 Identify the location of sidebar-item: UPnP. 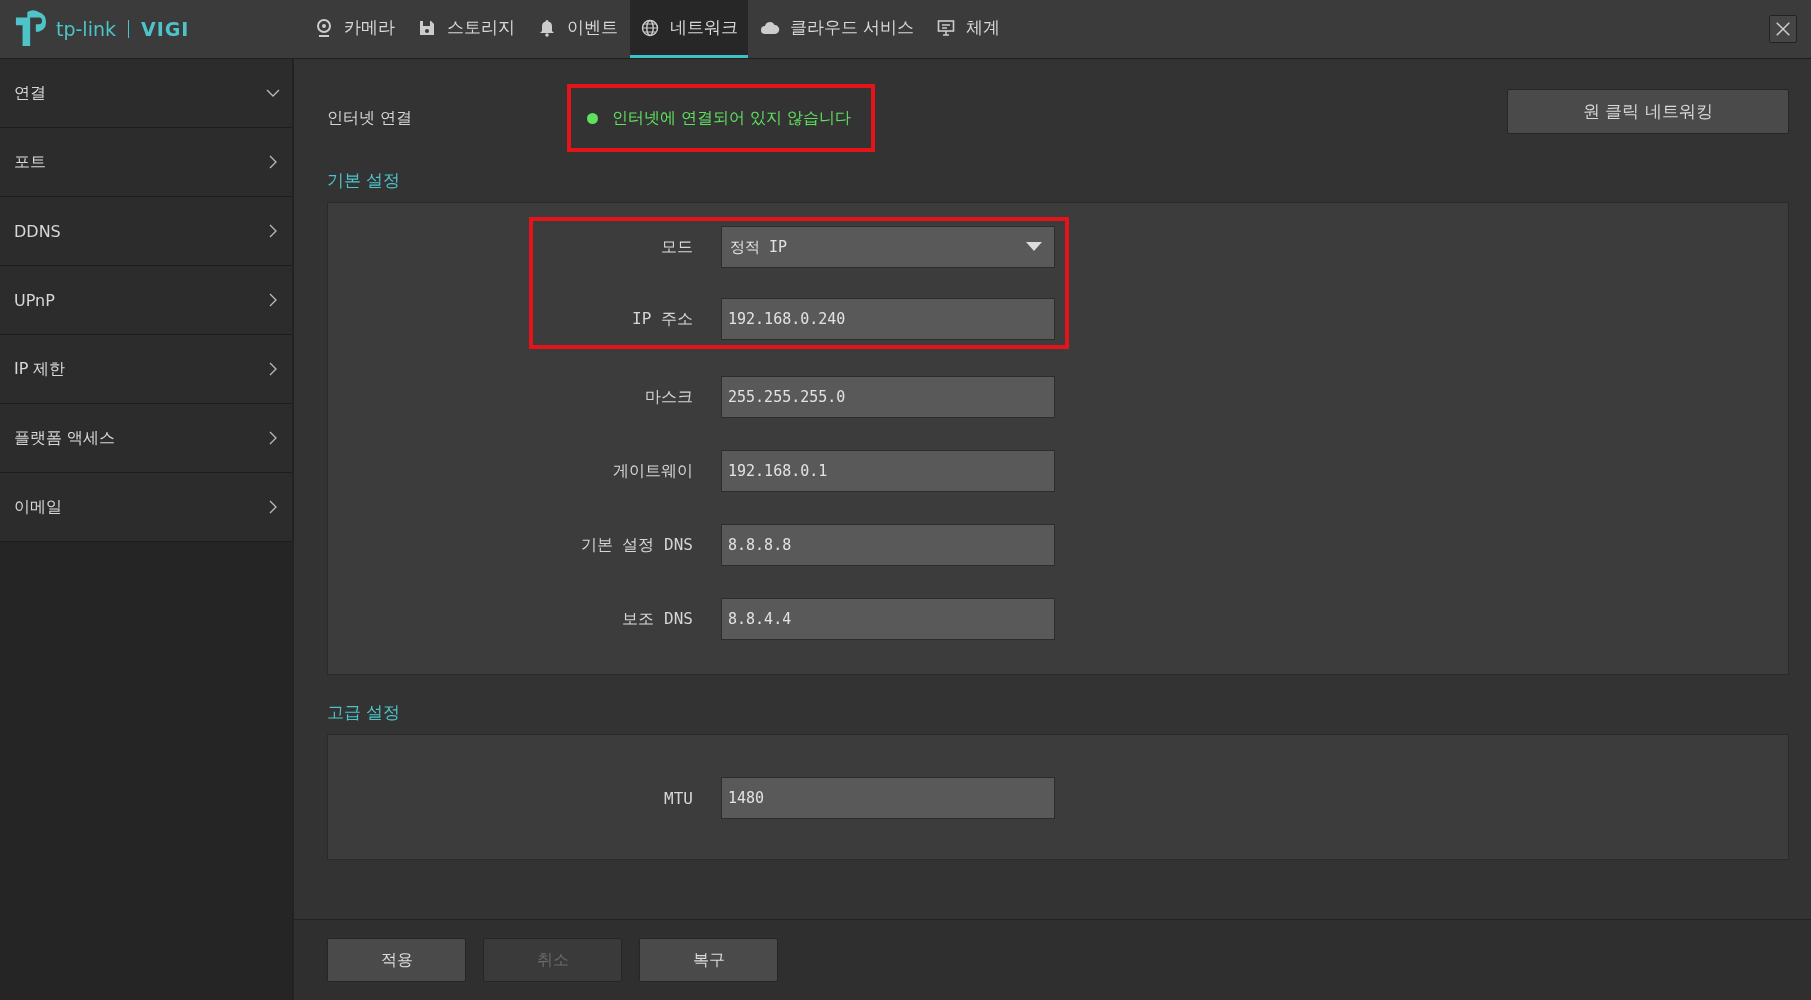
(146, 300).